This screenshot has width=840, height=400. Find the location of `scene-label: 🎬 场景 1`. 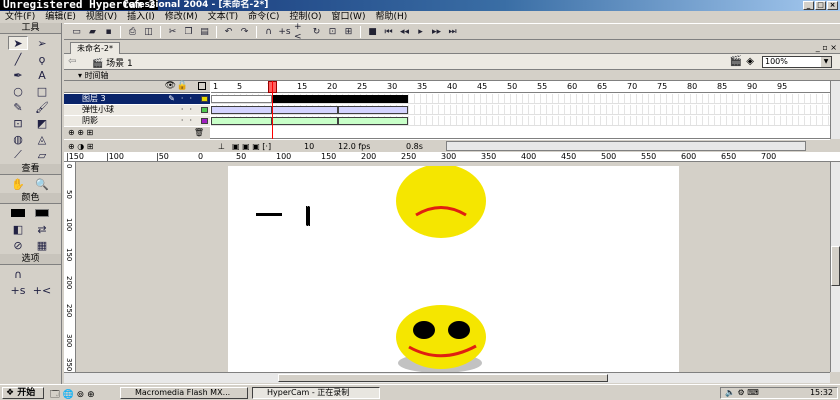

scene-label: 🎬 场景 1 is located at coordinates (112, 62).